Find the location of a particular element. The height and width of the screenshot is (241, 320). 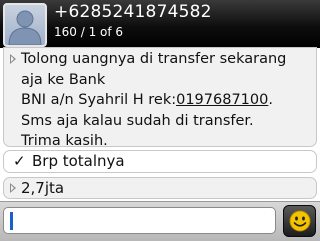

message-line: aja ke Bank is located at coordinates (63, 79).